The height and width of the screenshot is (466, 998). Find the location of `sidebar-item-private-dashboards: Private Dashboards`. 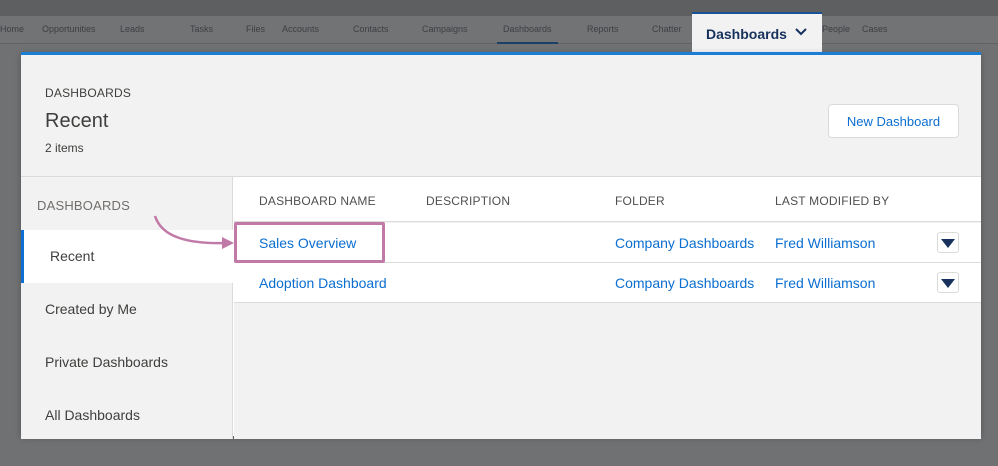

sidebar-item-private-dashboards: Private Dashboards is located at coordinates (127, 362).